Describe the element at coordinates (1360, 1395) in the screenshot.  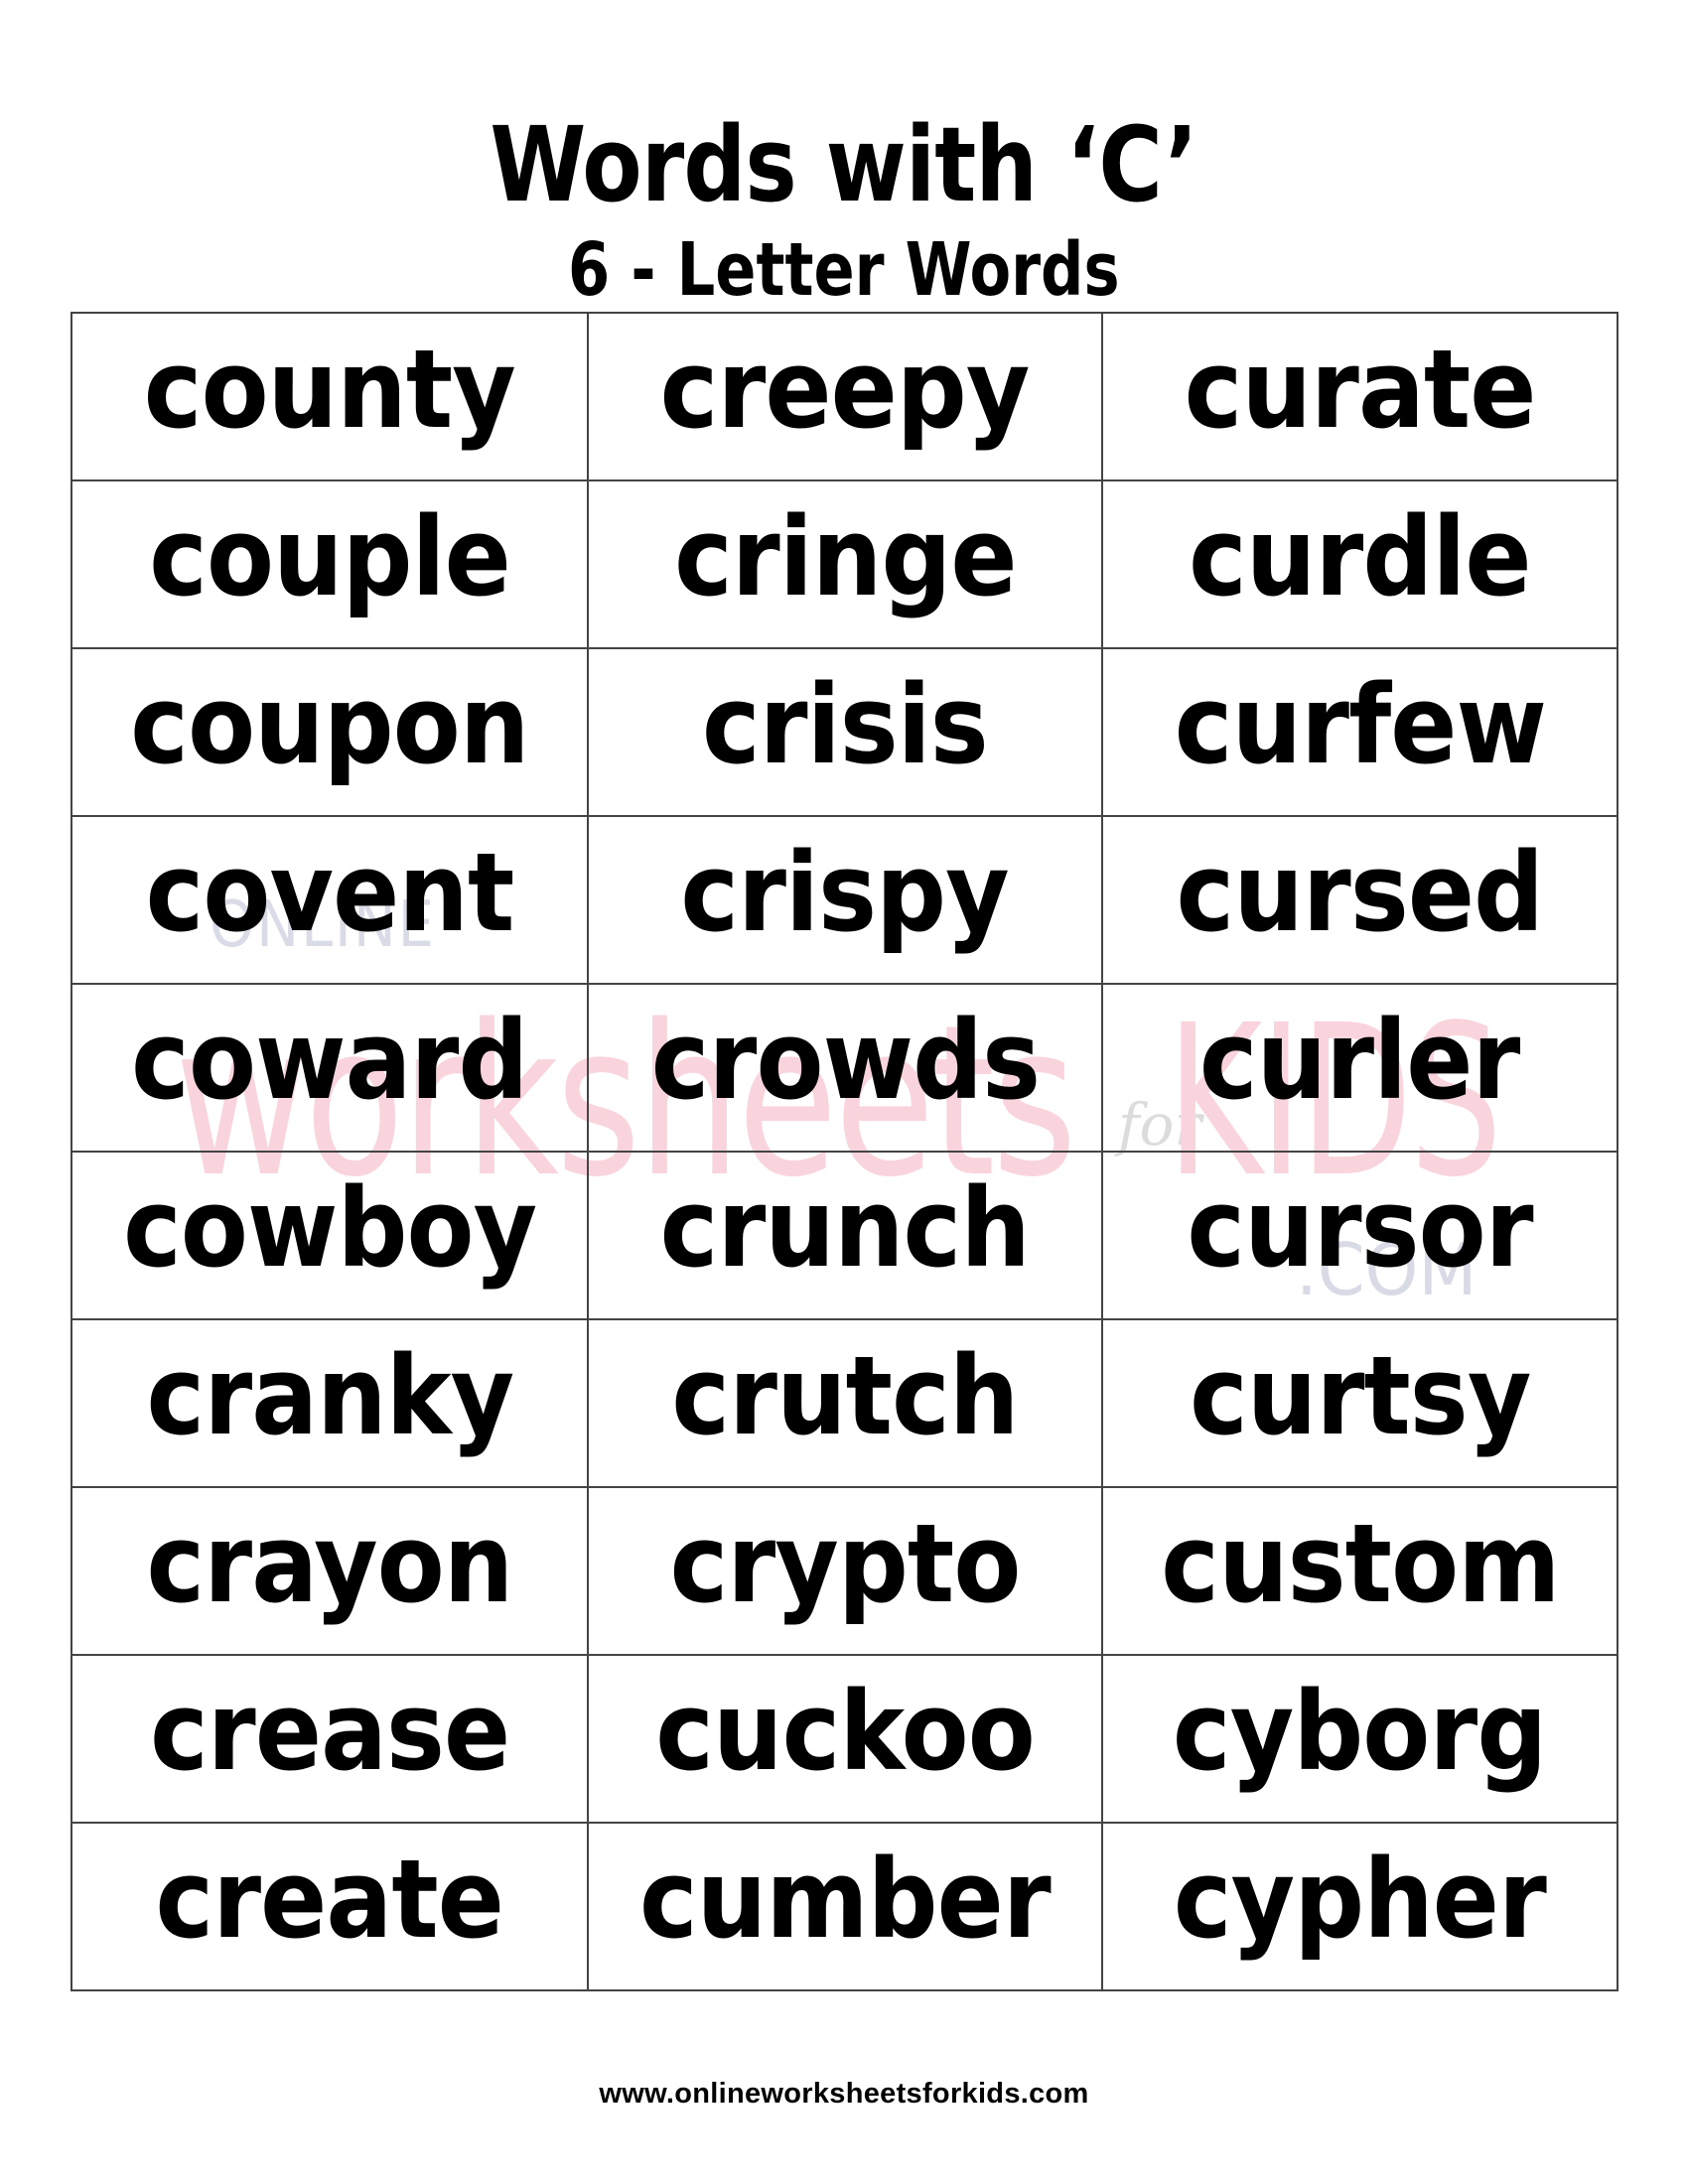
I see `word: curtsy` at that location.